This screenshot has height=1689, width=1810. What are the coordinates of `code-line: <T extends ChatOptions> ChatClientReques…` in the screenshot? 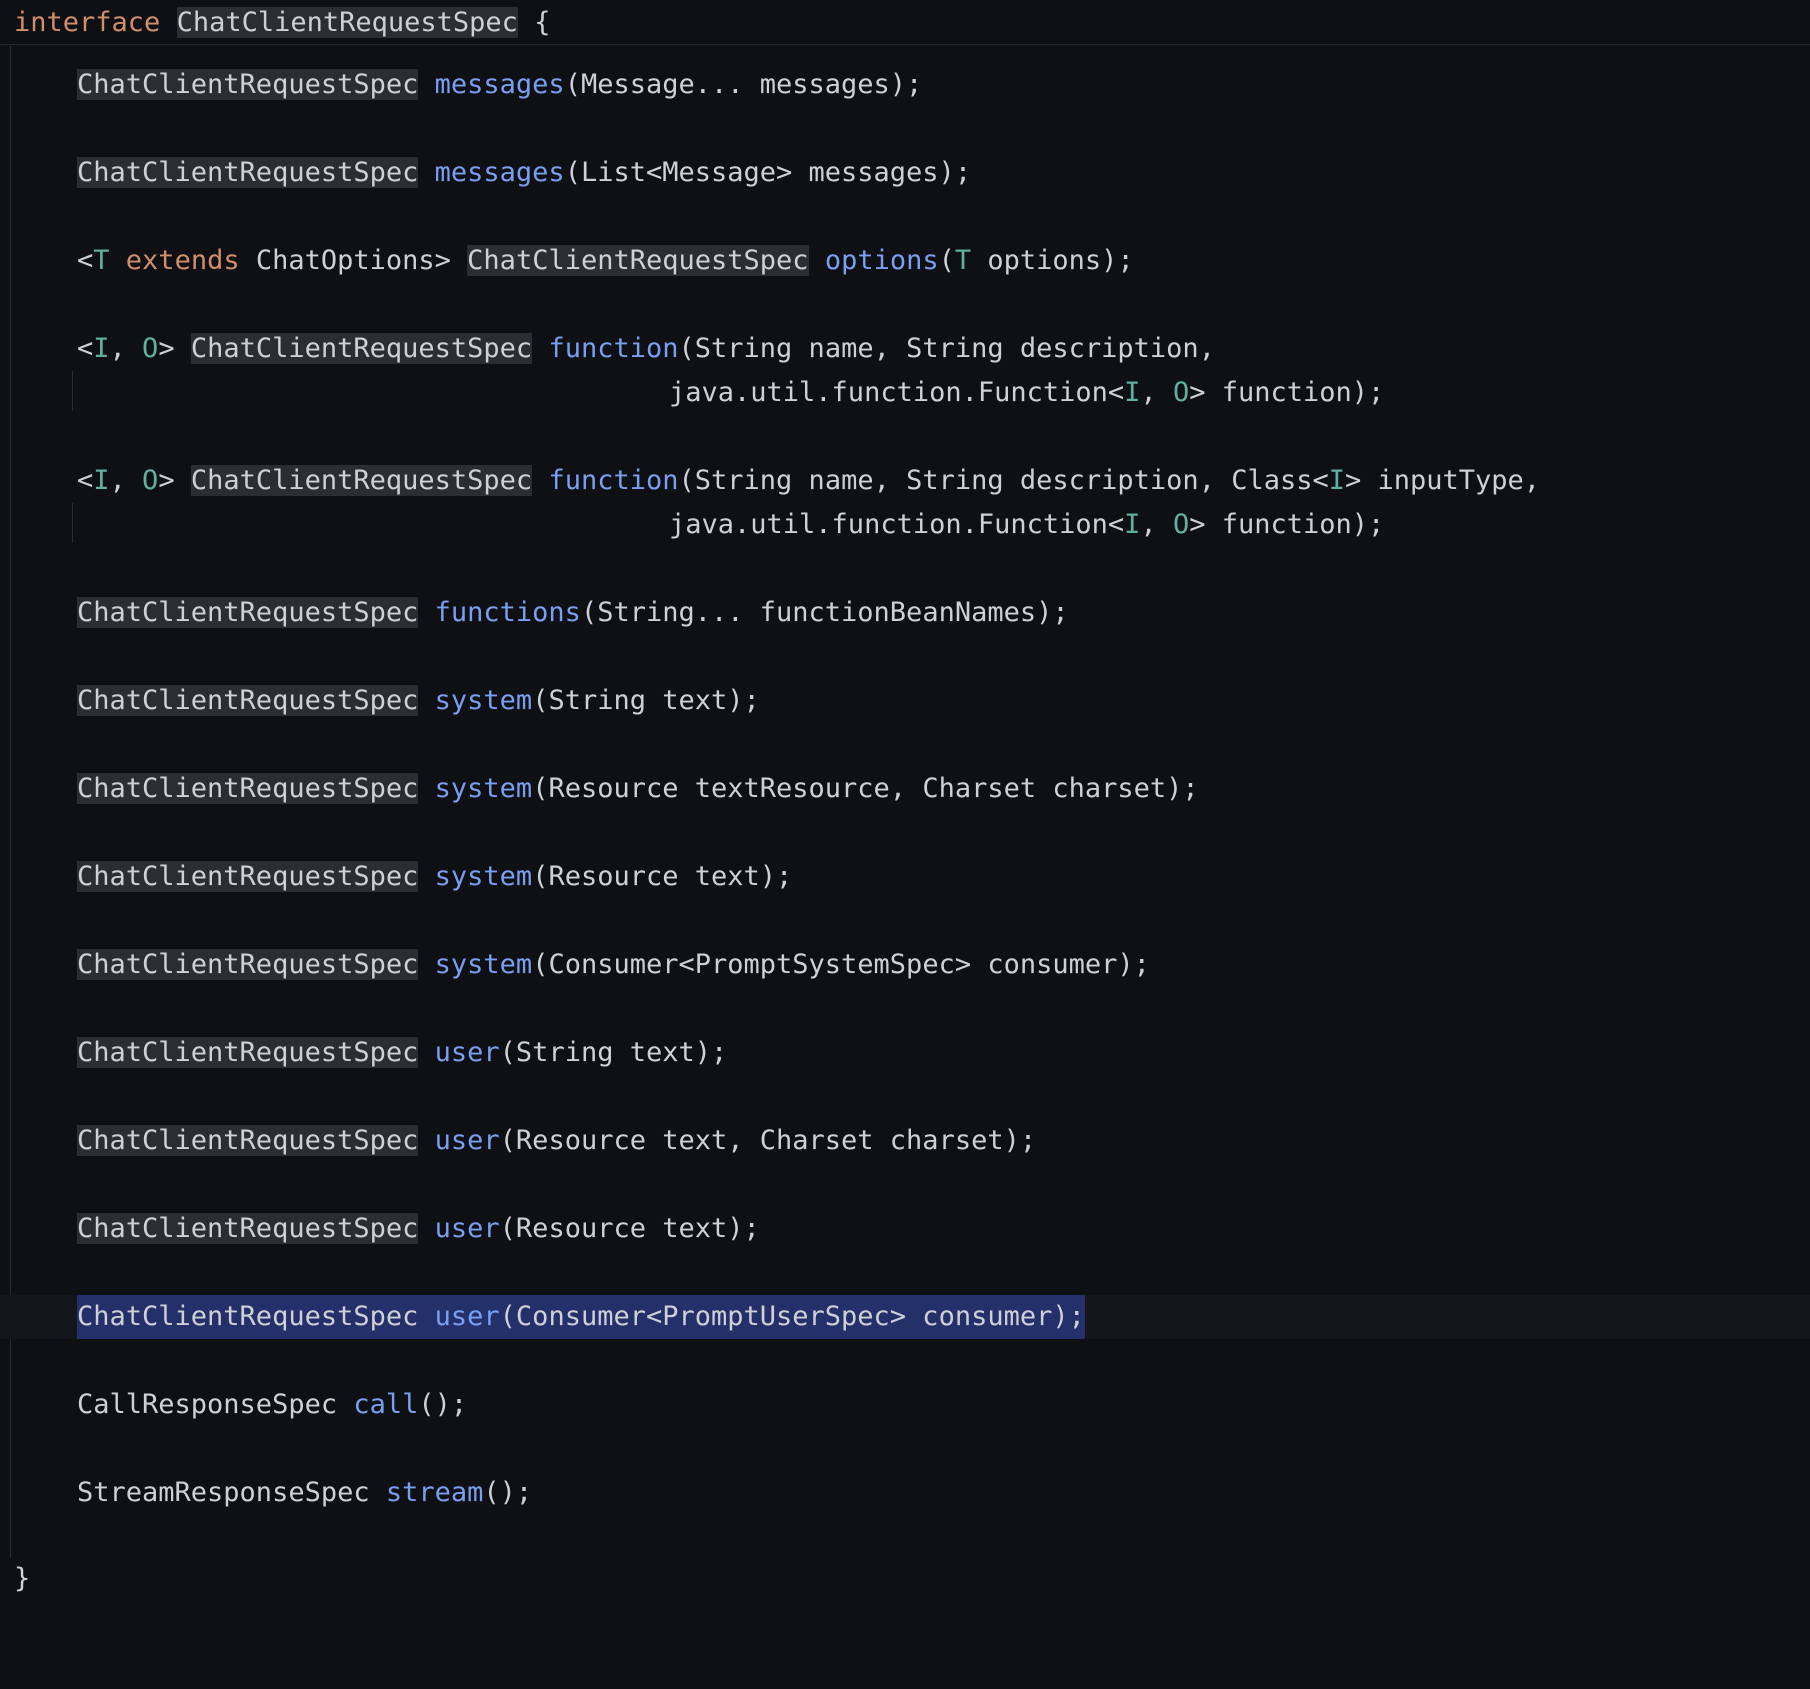 It's located at (905, 261).